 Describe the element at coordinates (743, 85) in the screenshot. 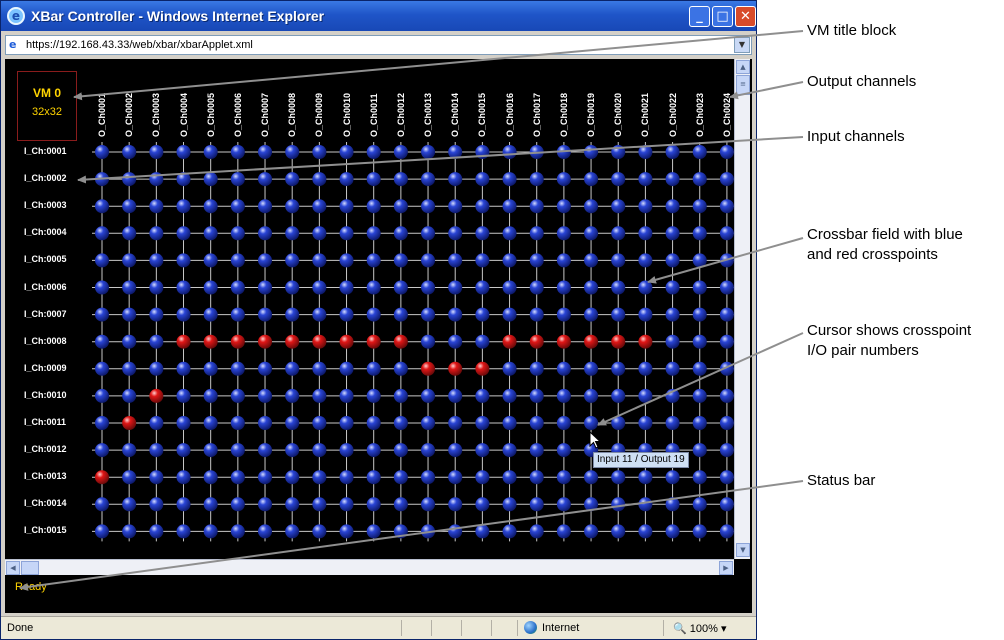

I see `scroll-thumb: ≡` at that location.